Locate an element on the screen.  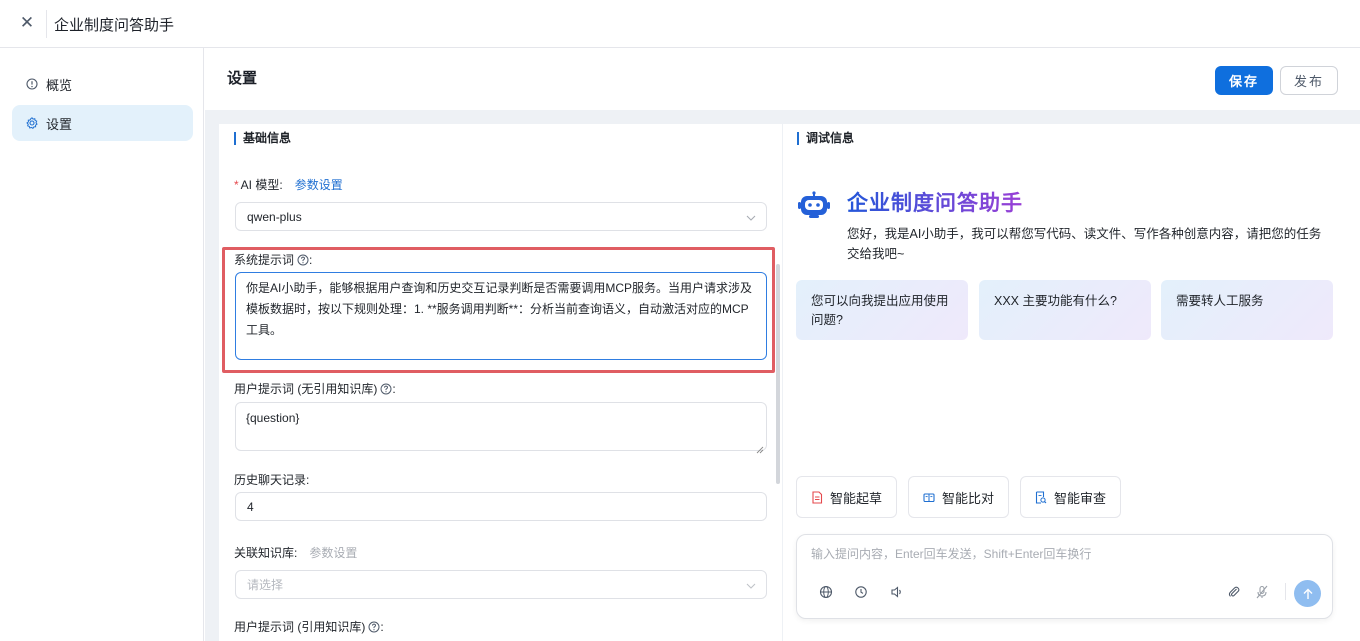
sidebar-item-overview: 概览 is located at coordinates (102, 84).